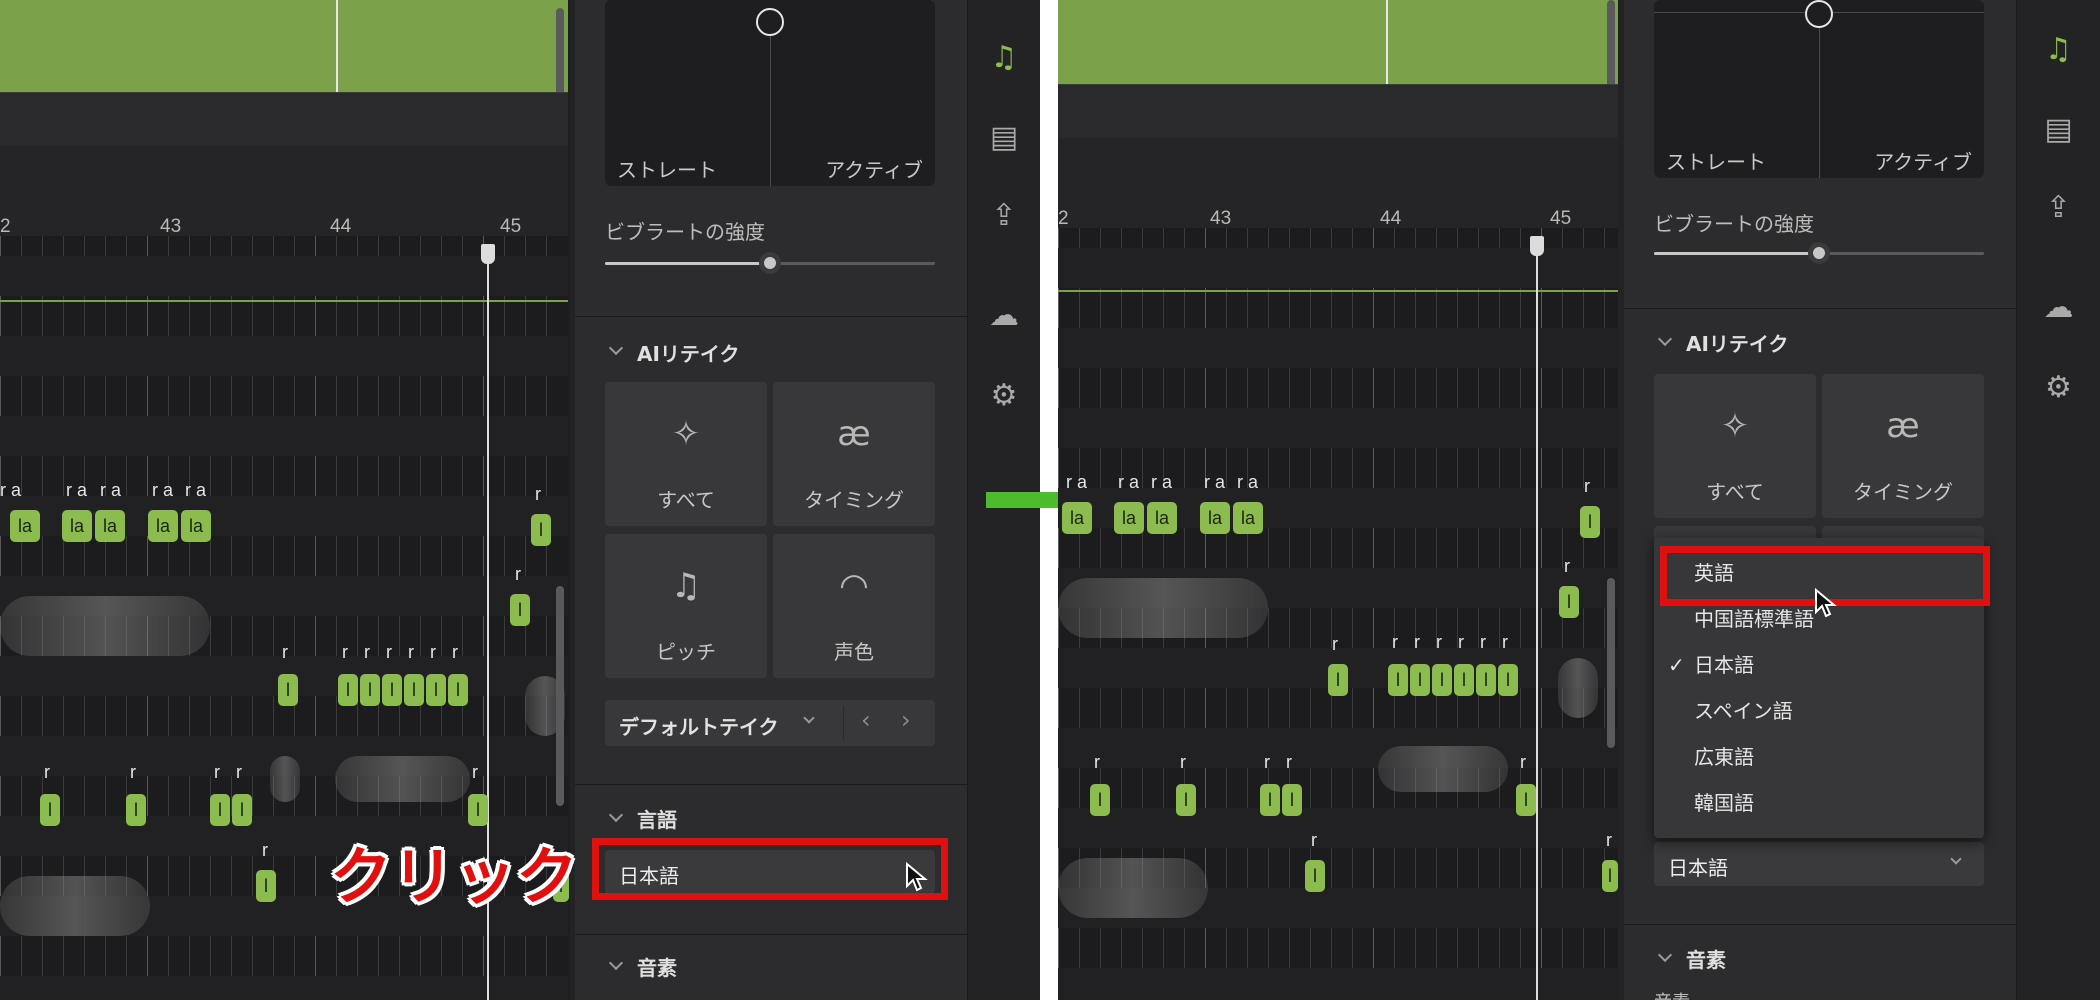 Image resolution: width=2100 pixels, height=1000 pixels. I want to click on ai-retake-title: AIリテイク, so click(688, 354).